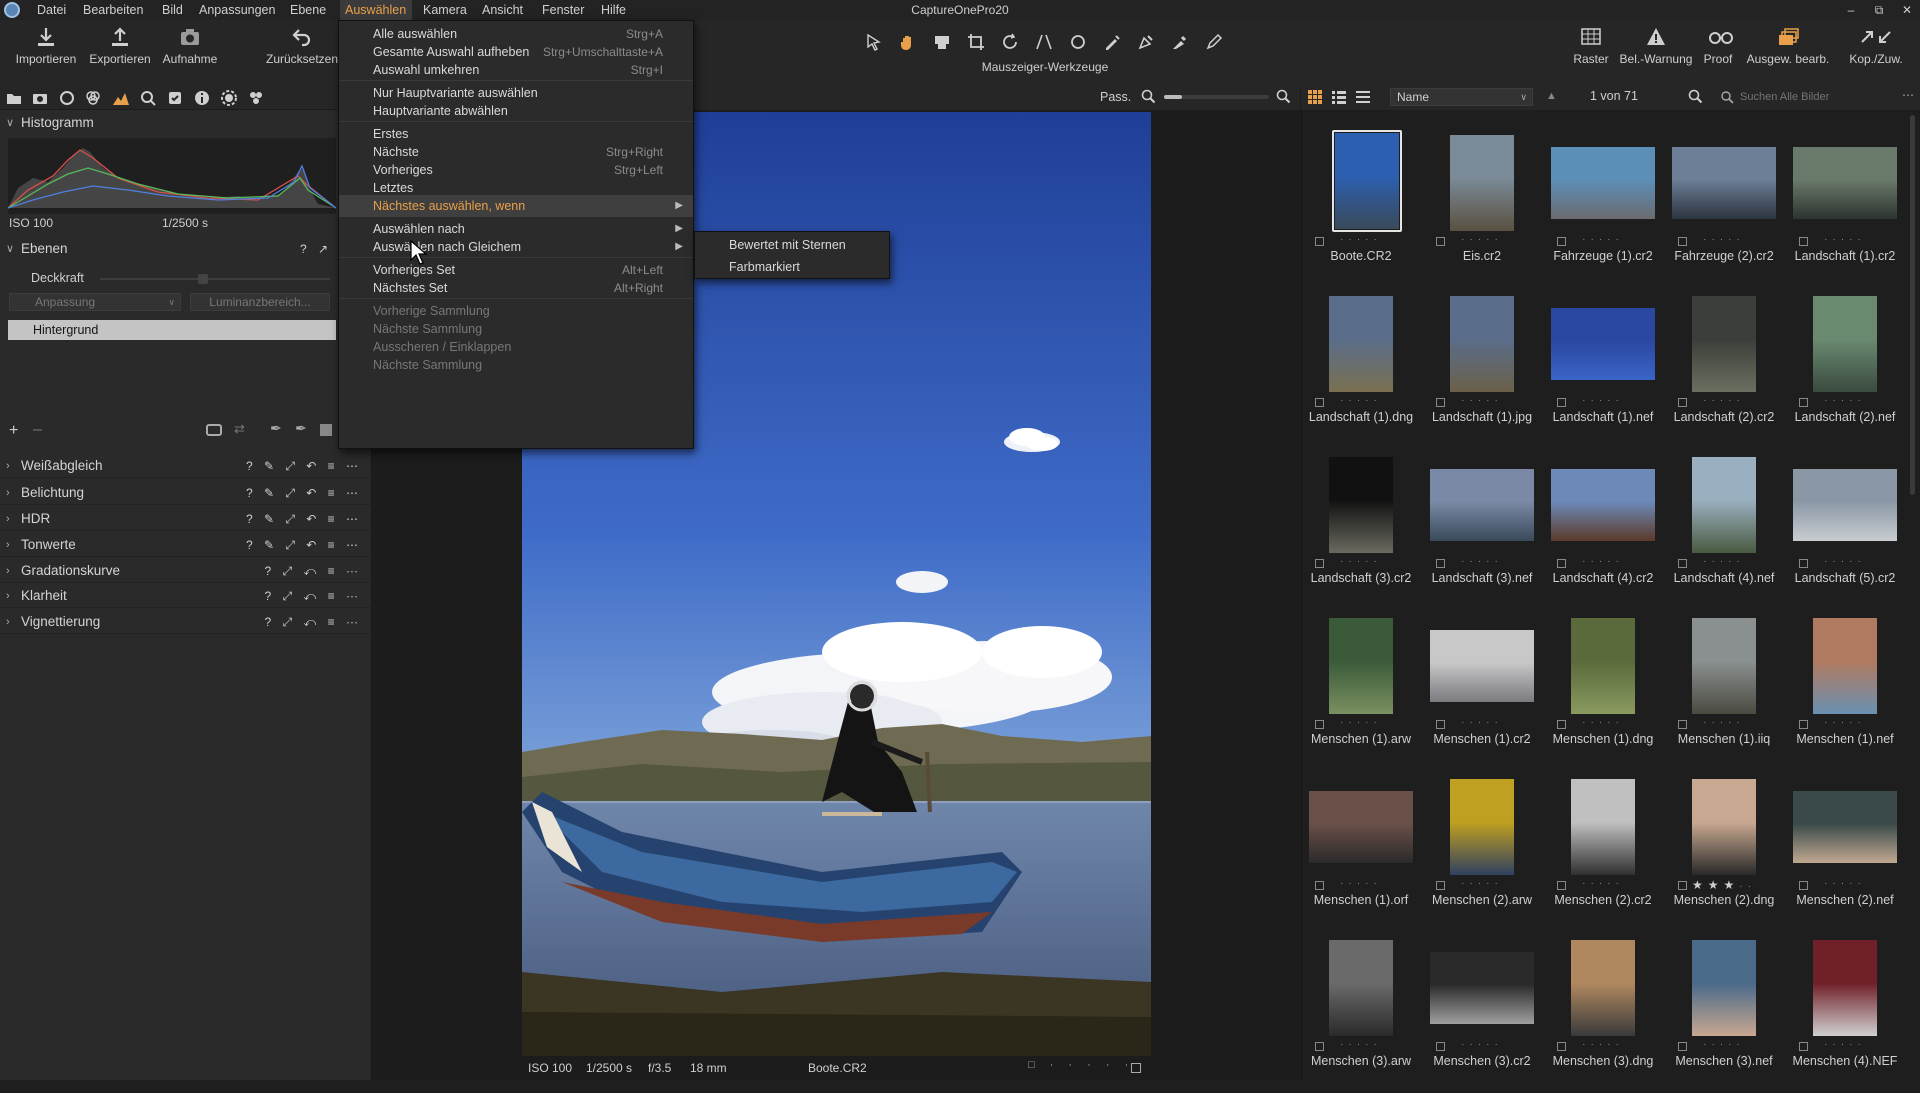 This screenshot has width=1920, height=1093. What do you see at coordinates (186, 466) in the screenshot?
I see `tool-section-0: › Weißabgleich ? ✎ ⤢ ↶ ≡ ⋯` at bounding box center [186, 466].